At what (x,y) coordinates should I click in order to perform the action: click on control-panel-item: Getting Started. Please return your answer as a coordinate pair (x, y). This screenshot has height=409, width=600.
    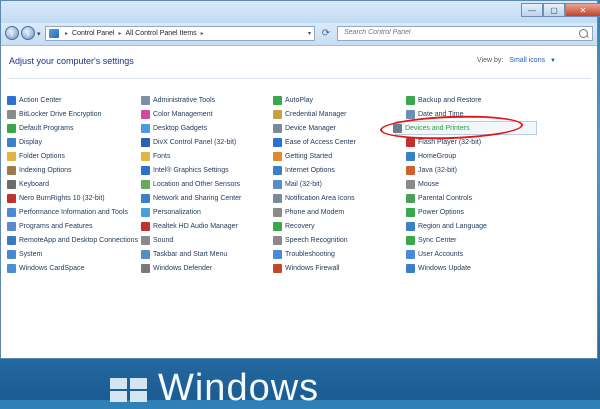
    Looking at the image, I should click on (302, 156).